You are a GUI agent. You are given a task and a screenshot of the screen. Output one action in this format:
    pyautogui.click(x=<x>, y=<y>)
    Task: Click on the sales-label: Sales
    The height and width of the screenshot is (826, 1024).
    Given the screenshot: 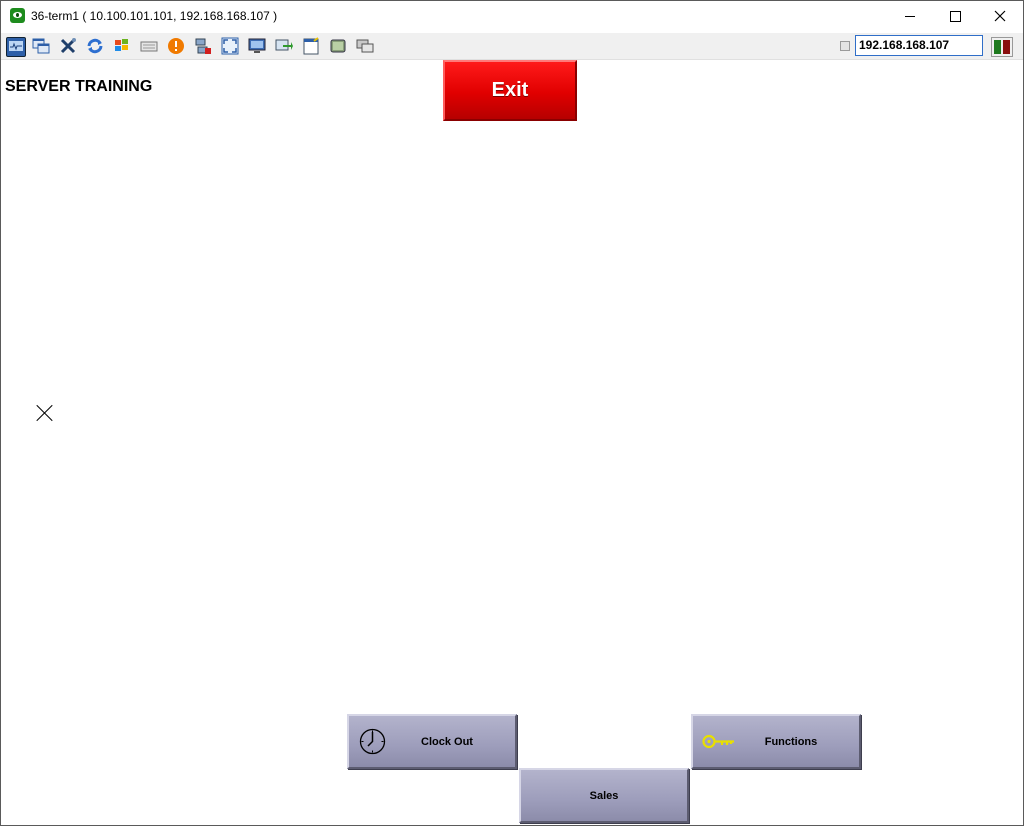 What is the action you would take?
    pyautogui.click(x=604, y=795)
    